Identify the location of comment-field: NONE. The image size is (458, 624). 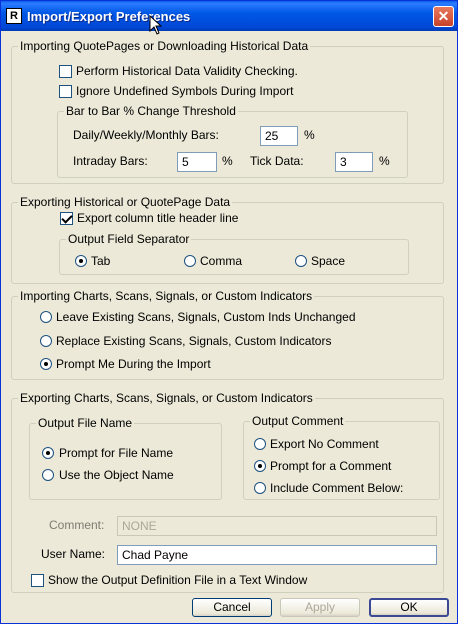
(277, 526).